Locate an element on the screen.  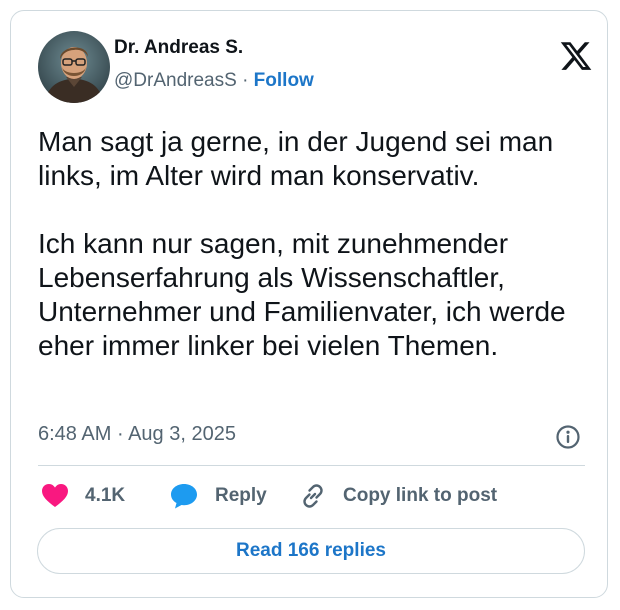
divider is located at coordinates (311, 465).